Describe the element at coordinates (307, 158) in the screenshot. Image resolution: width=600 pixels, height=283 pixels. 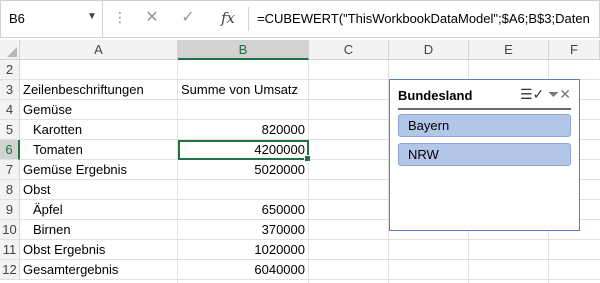
I see `fill-handle` at that location.